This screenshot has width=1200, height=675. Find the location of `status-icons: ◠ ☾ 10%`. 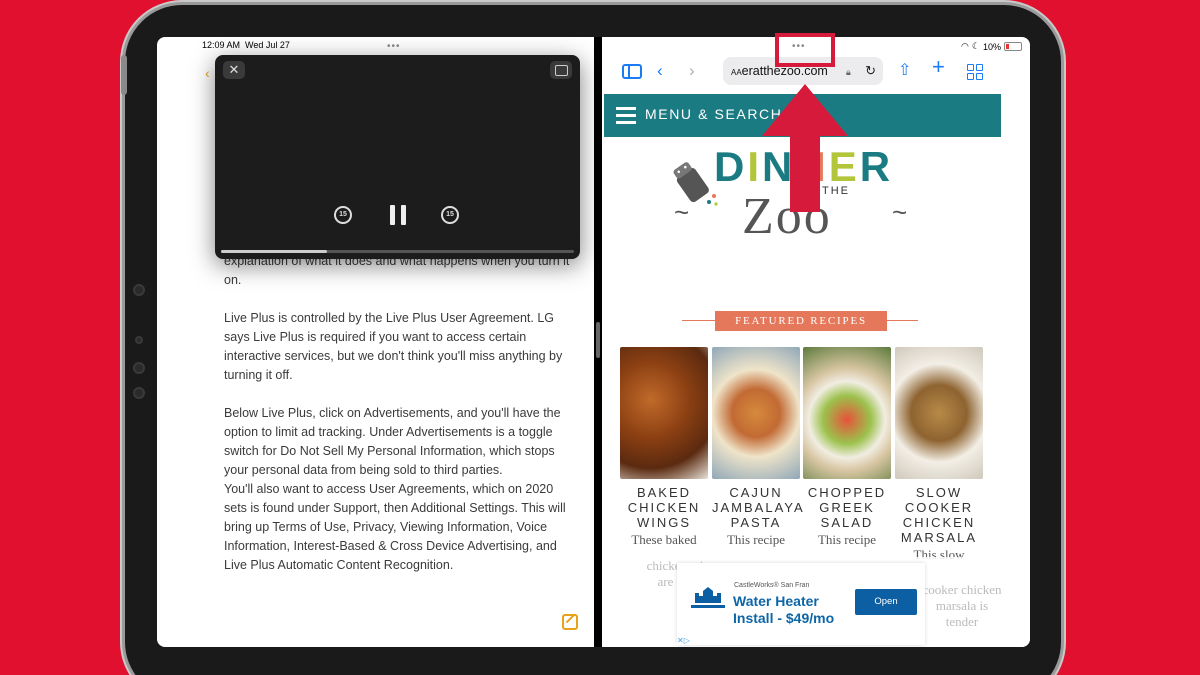

status-icons: ◠ ☾ 10% is located at coordinates (991, 46).